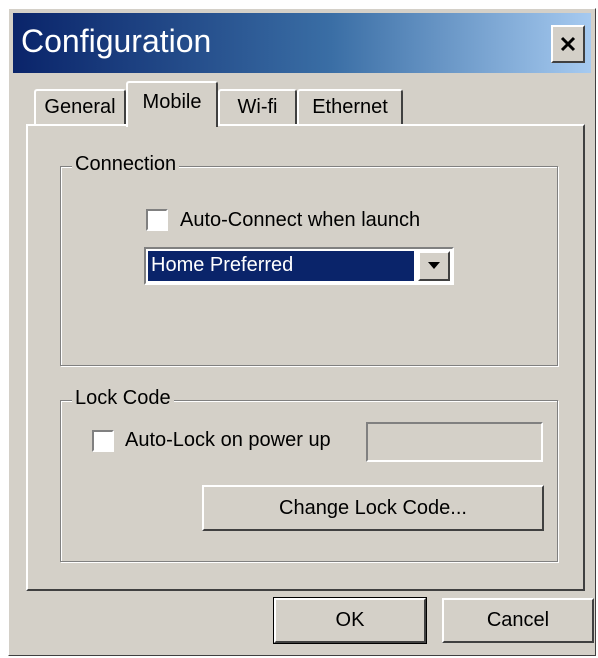 This screenshot has height=658, width=598. I want to click on close-icon, so click(568, 44).